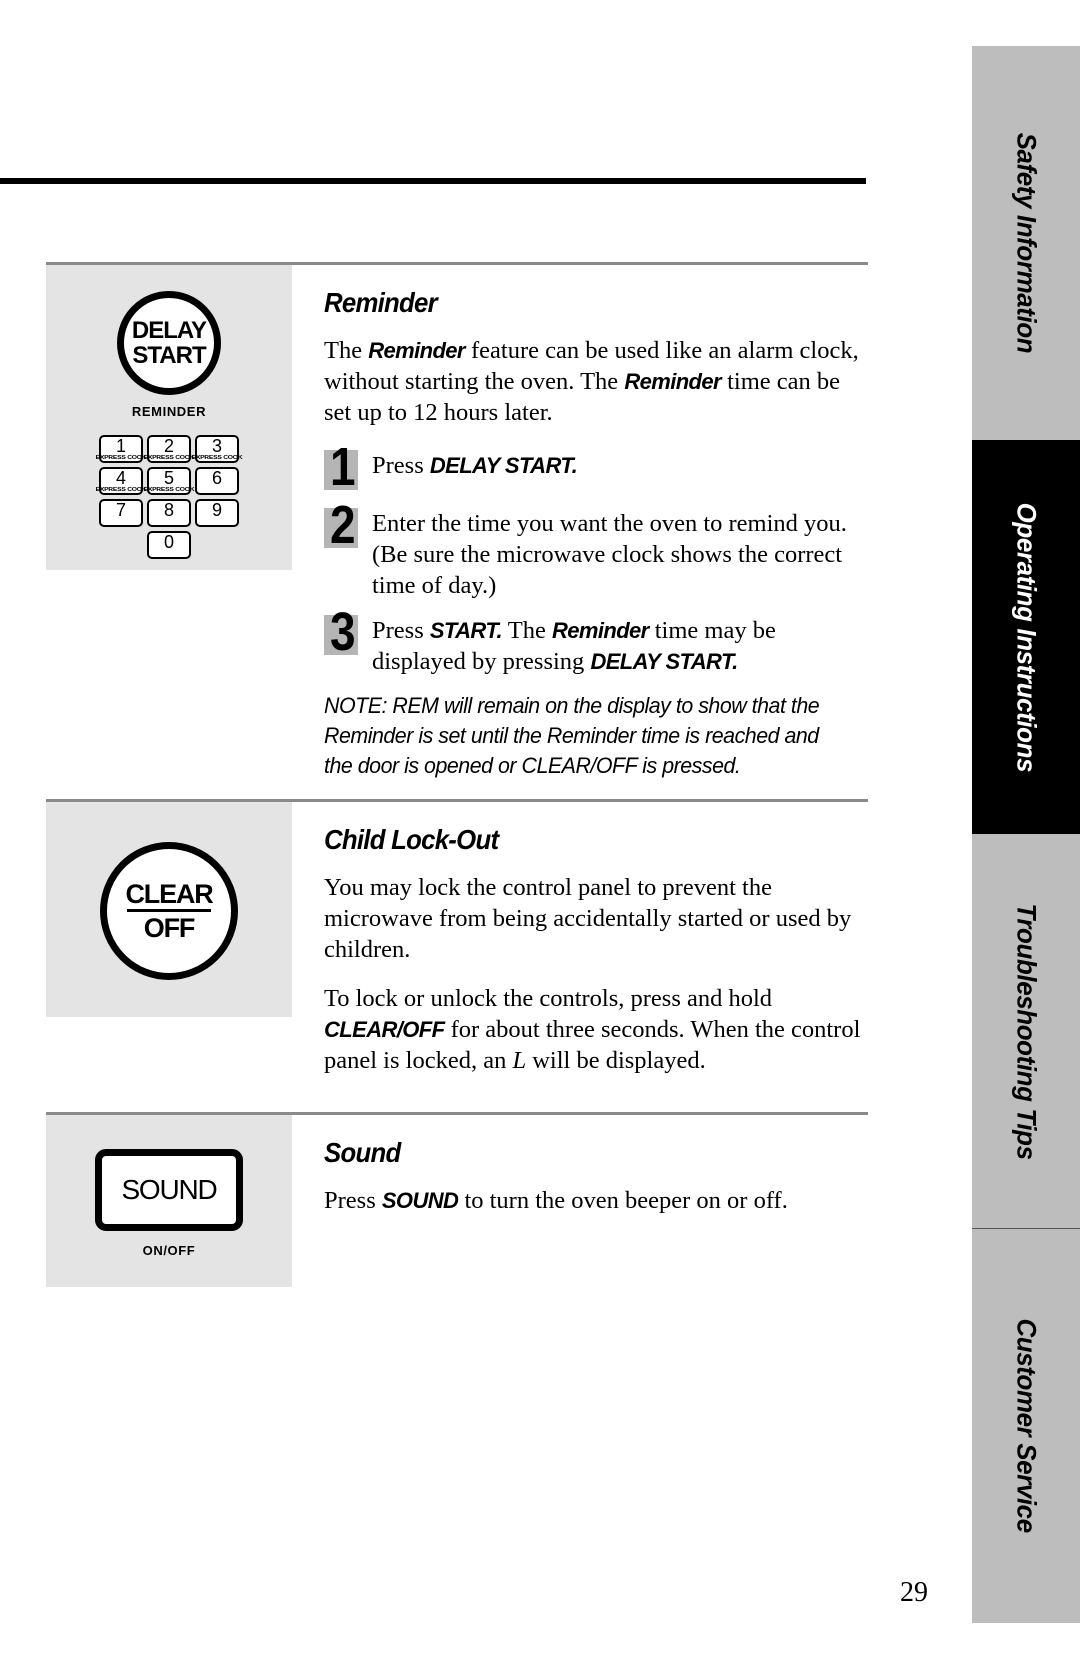 This screenshot has height=1669, width=1080. Describe the element at coordinates (168, 478) in the screenshot. I see `key-5-number: 5` at that location.